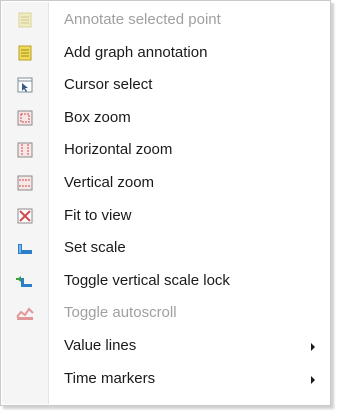  I want to click on menu-item-label: Cursor select, so click(108, 85).